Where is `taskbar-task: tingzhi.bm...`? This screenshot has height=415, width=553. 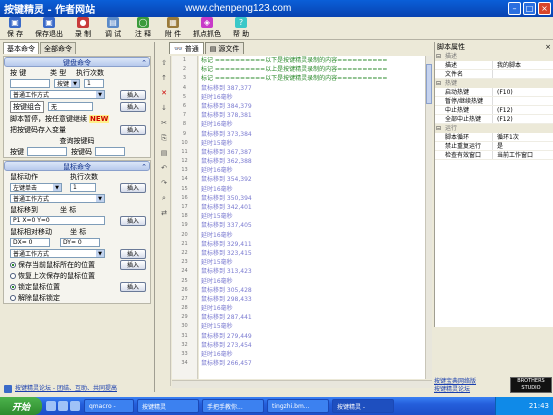 taskbar-task: tingzhi.bm... is located at coordinates (298, 406).